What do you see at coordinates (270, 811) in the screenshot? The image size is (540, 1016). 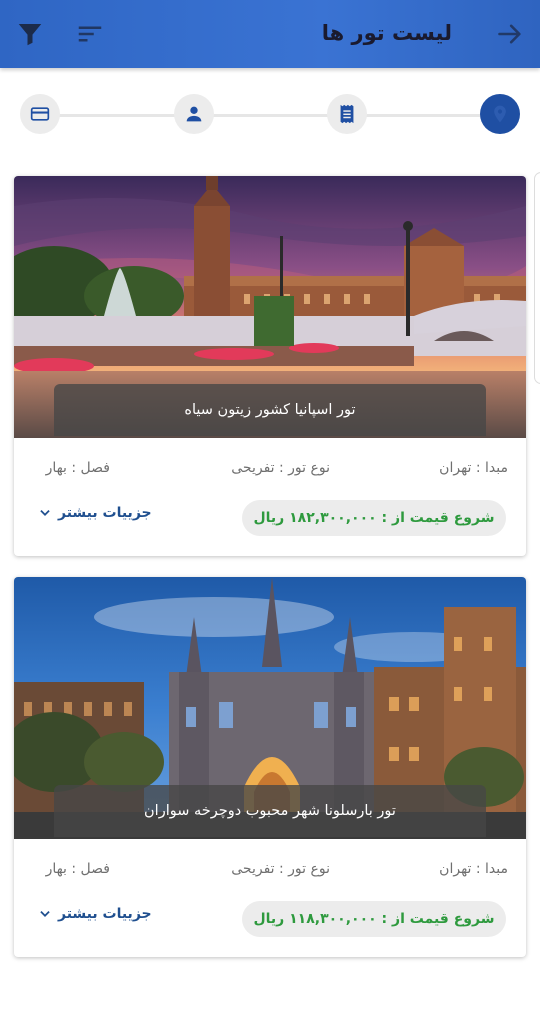 I see `tour-title: تور بارسلونا شهر محبوب دوچرخه سواران` at bounding box center [270, 811].